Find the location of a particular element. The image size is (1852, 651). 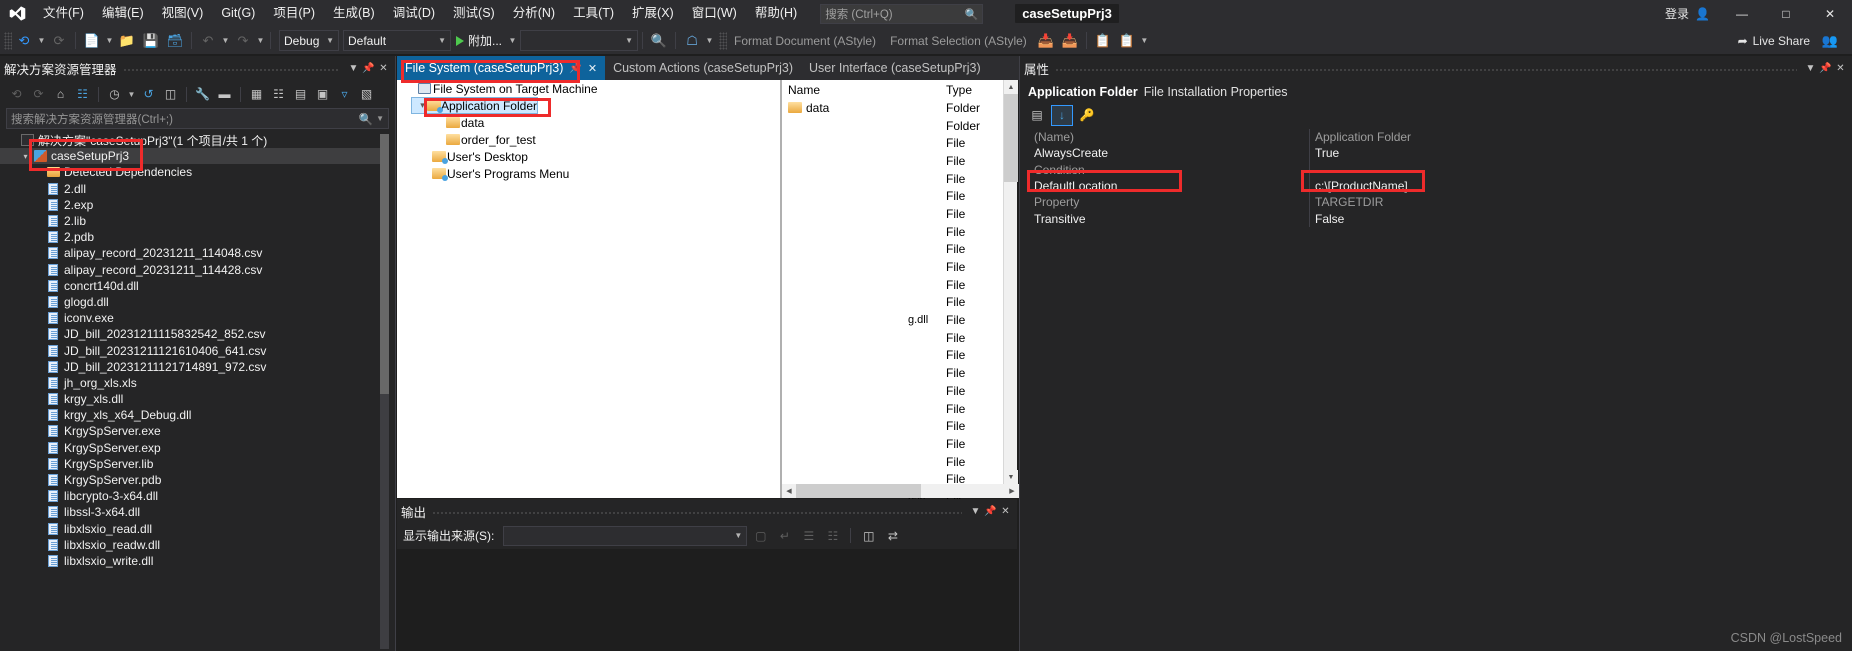

view-class-icon: ▤ is located at coordinates (300, 94).